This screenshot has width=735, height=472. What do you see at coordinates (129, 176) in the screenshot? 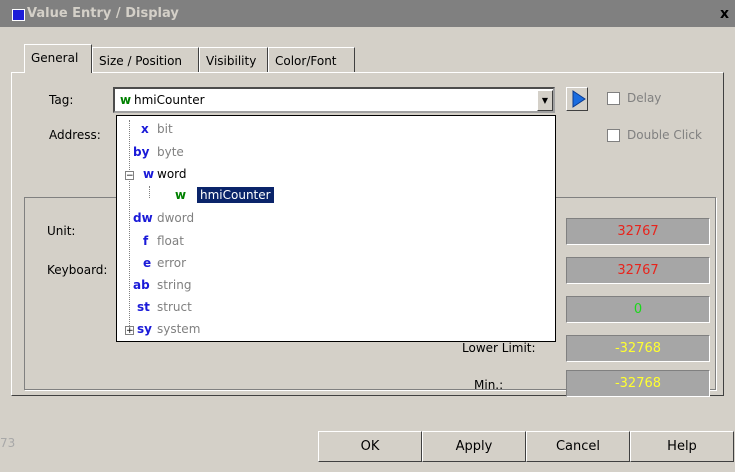
I see `collapse-icon: −` at bounding box center [129, 176].